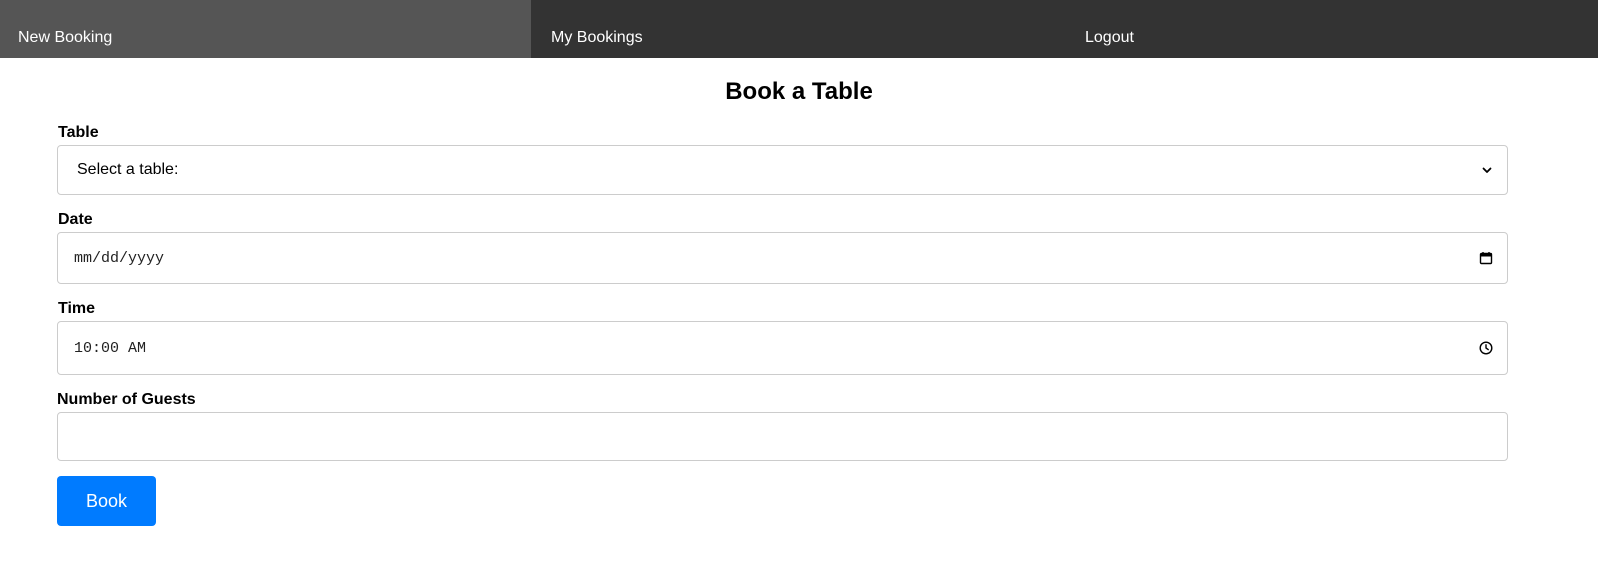 The image size is (1598, 586). What do you see at coordinates (782, 258) in the screenshot?
I see `date-input: mm/dd/yyyy` at bounding box center [782, 258].